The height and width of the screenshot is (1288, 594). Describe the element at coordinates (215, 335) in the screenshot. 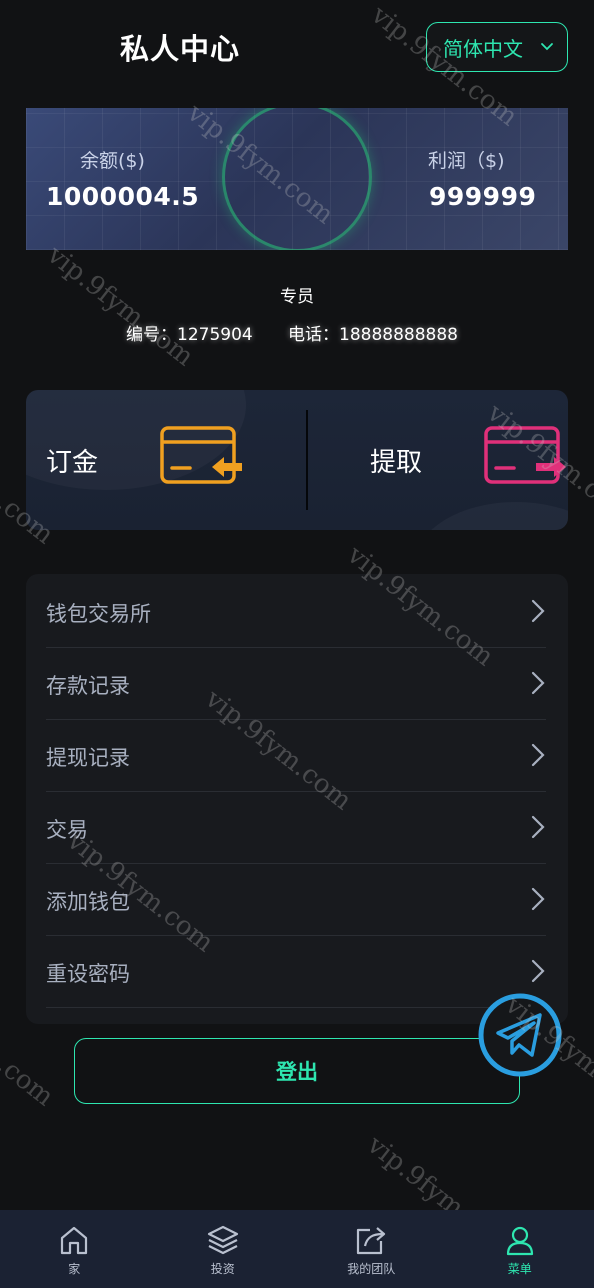

I see `member-id-value: 1275904` at that location.